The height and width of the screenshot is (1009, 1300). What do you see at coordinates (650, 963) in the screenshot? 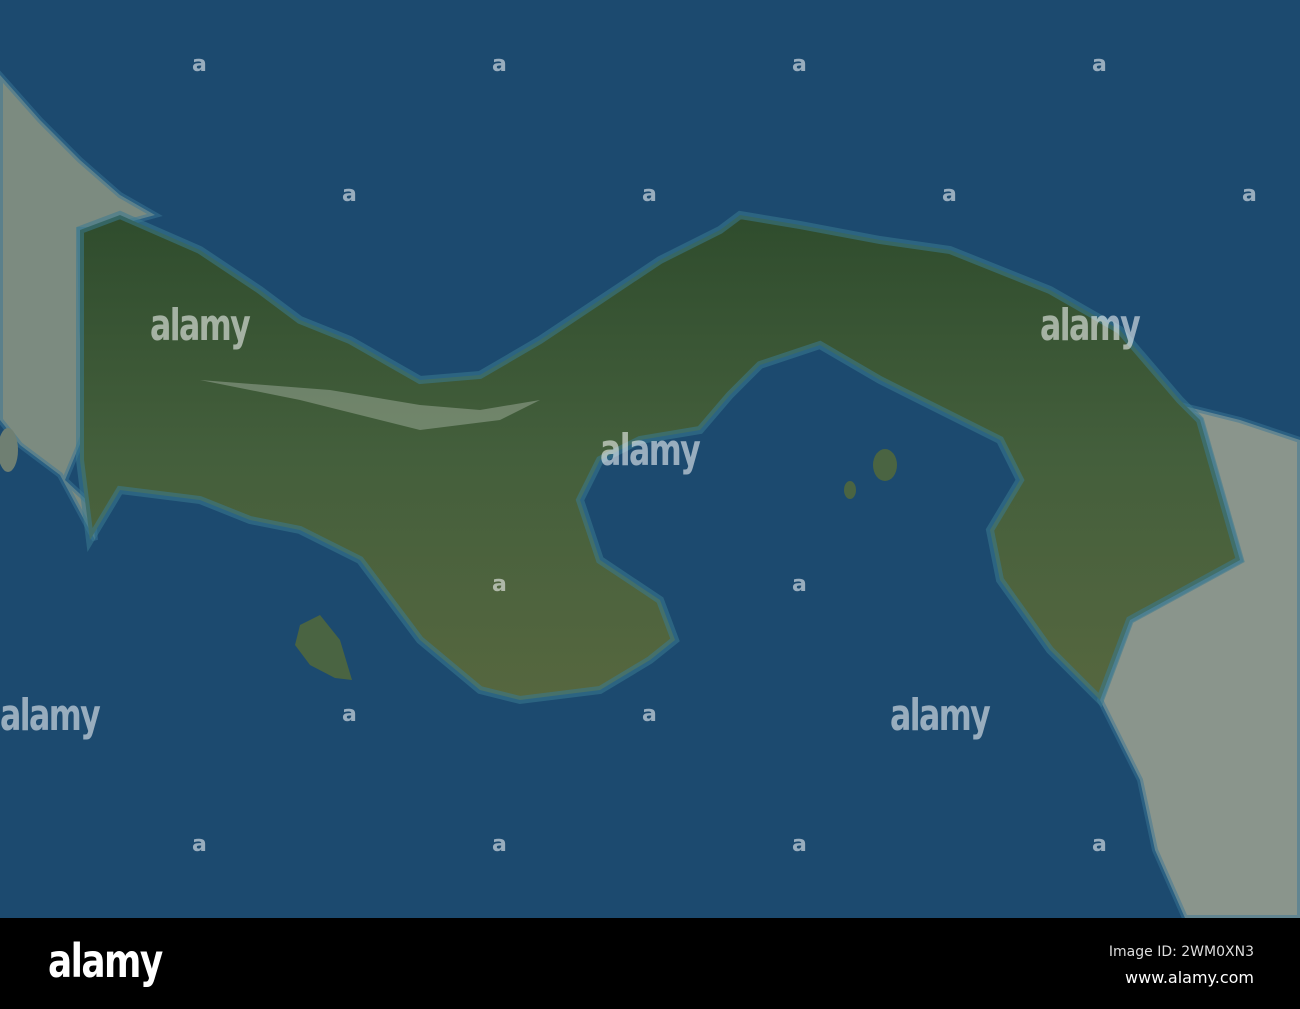
I see `footer-bar: alamy Image ID: 2WM0XN3 www.alamy.com` at bounding box center [650, 963].